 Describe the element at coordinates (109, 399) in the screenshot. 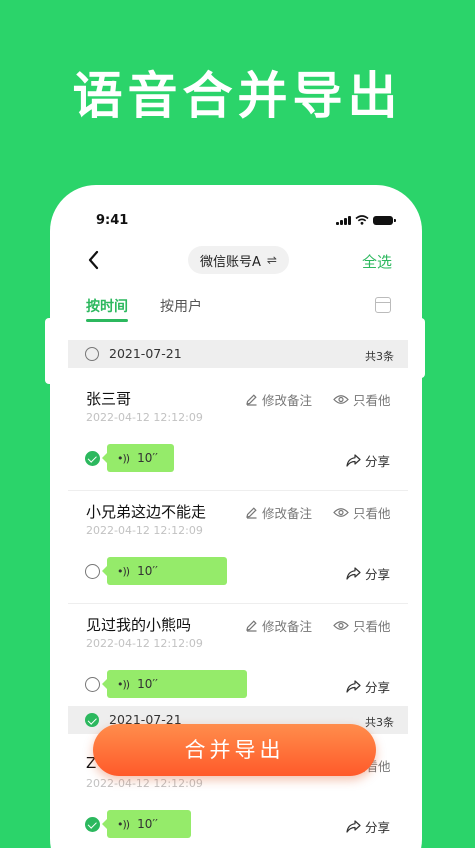

I see `contact-name: 张三哥` at that location.